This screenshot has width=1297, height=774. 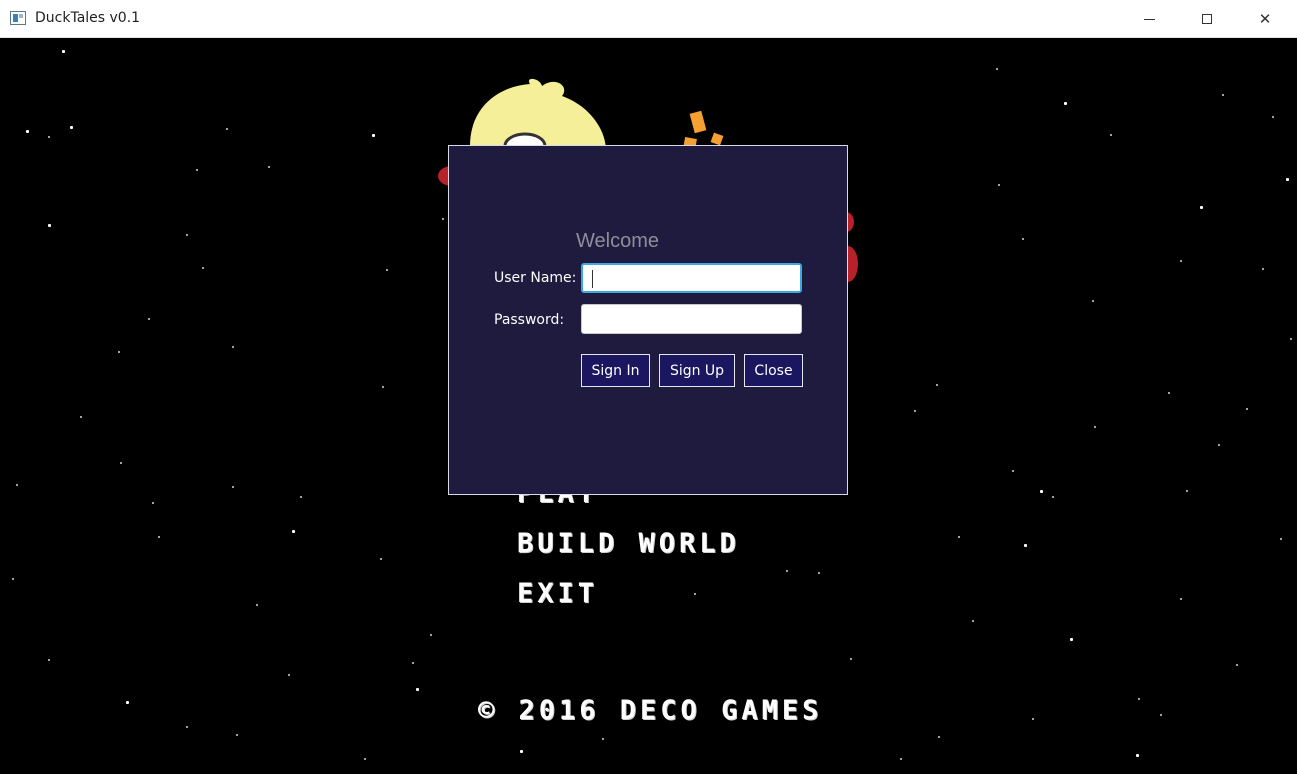 I want to click on username-label: User Name:, so click(x=535, y=278).